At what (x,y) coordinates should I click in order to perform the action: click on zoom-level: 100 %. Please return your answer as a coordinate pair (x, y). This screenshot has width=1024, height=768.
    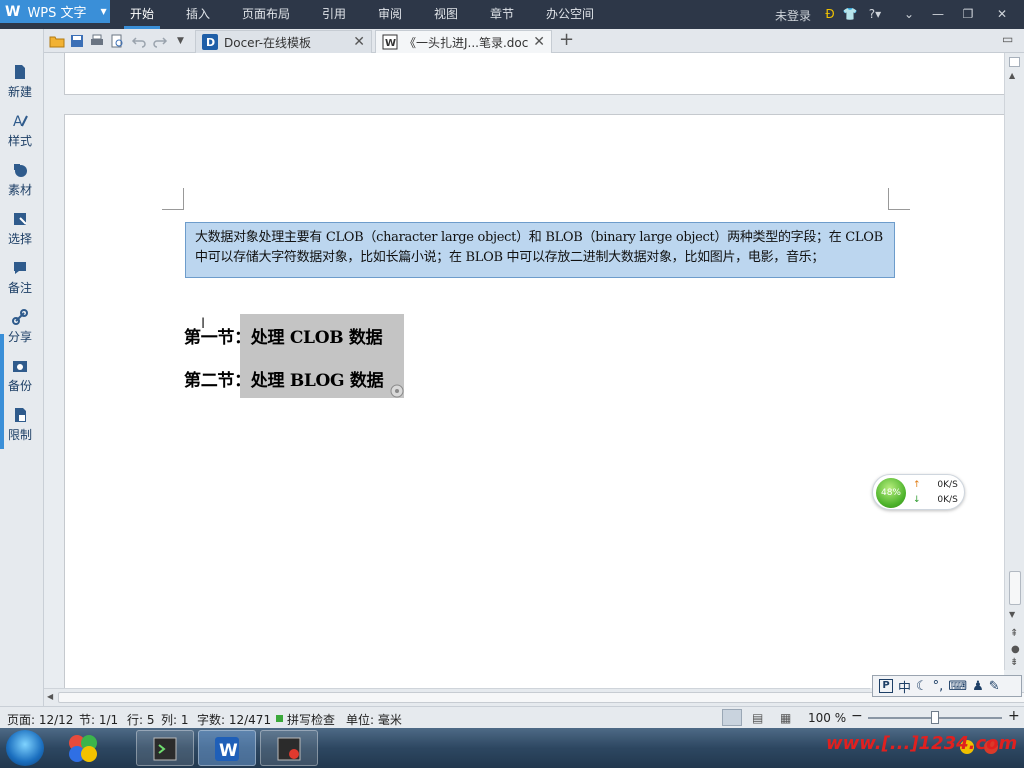
    Looking at the image, I should click on (827, 718).